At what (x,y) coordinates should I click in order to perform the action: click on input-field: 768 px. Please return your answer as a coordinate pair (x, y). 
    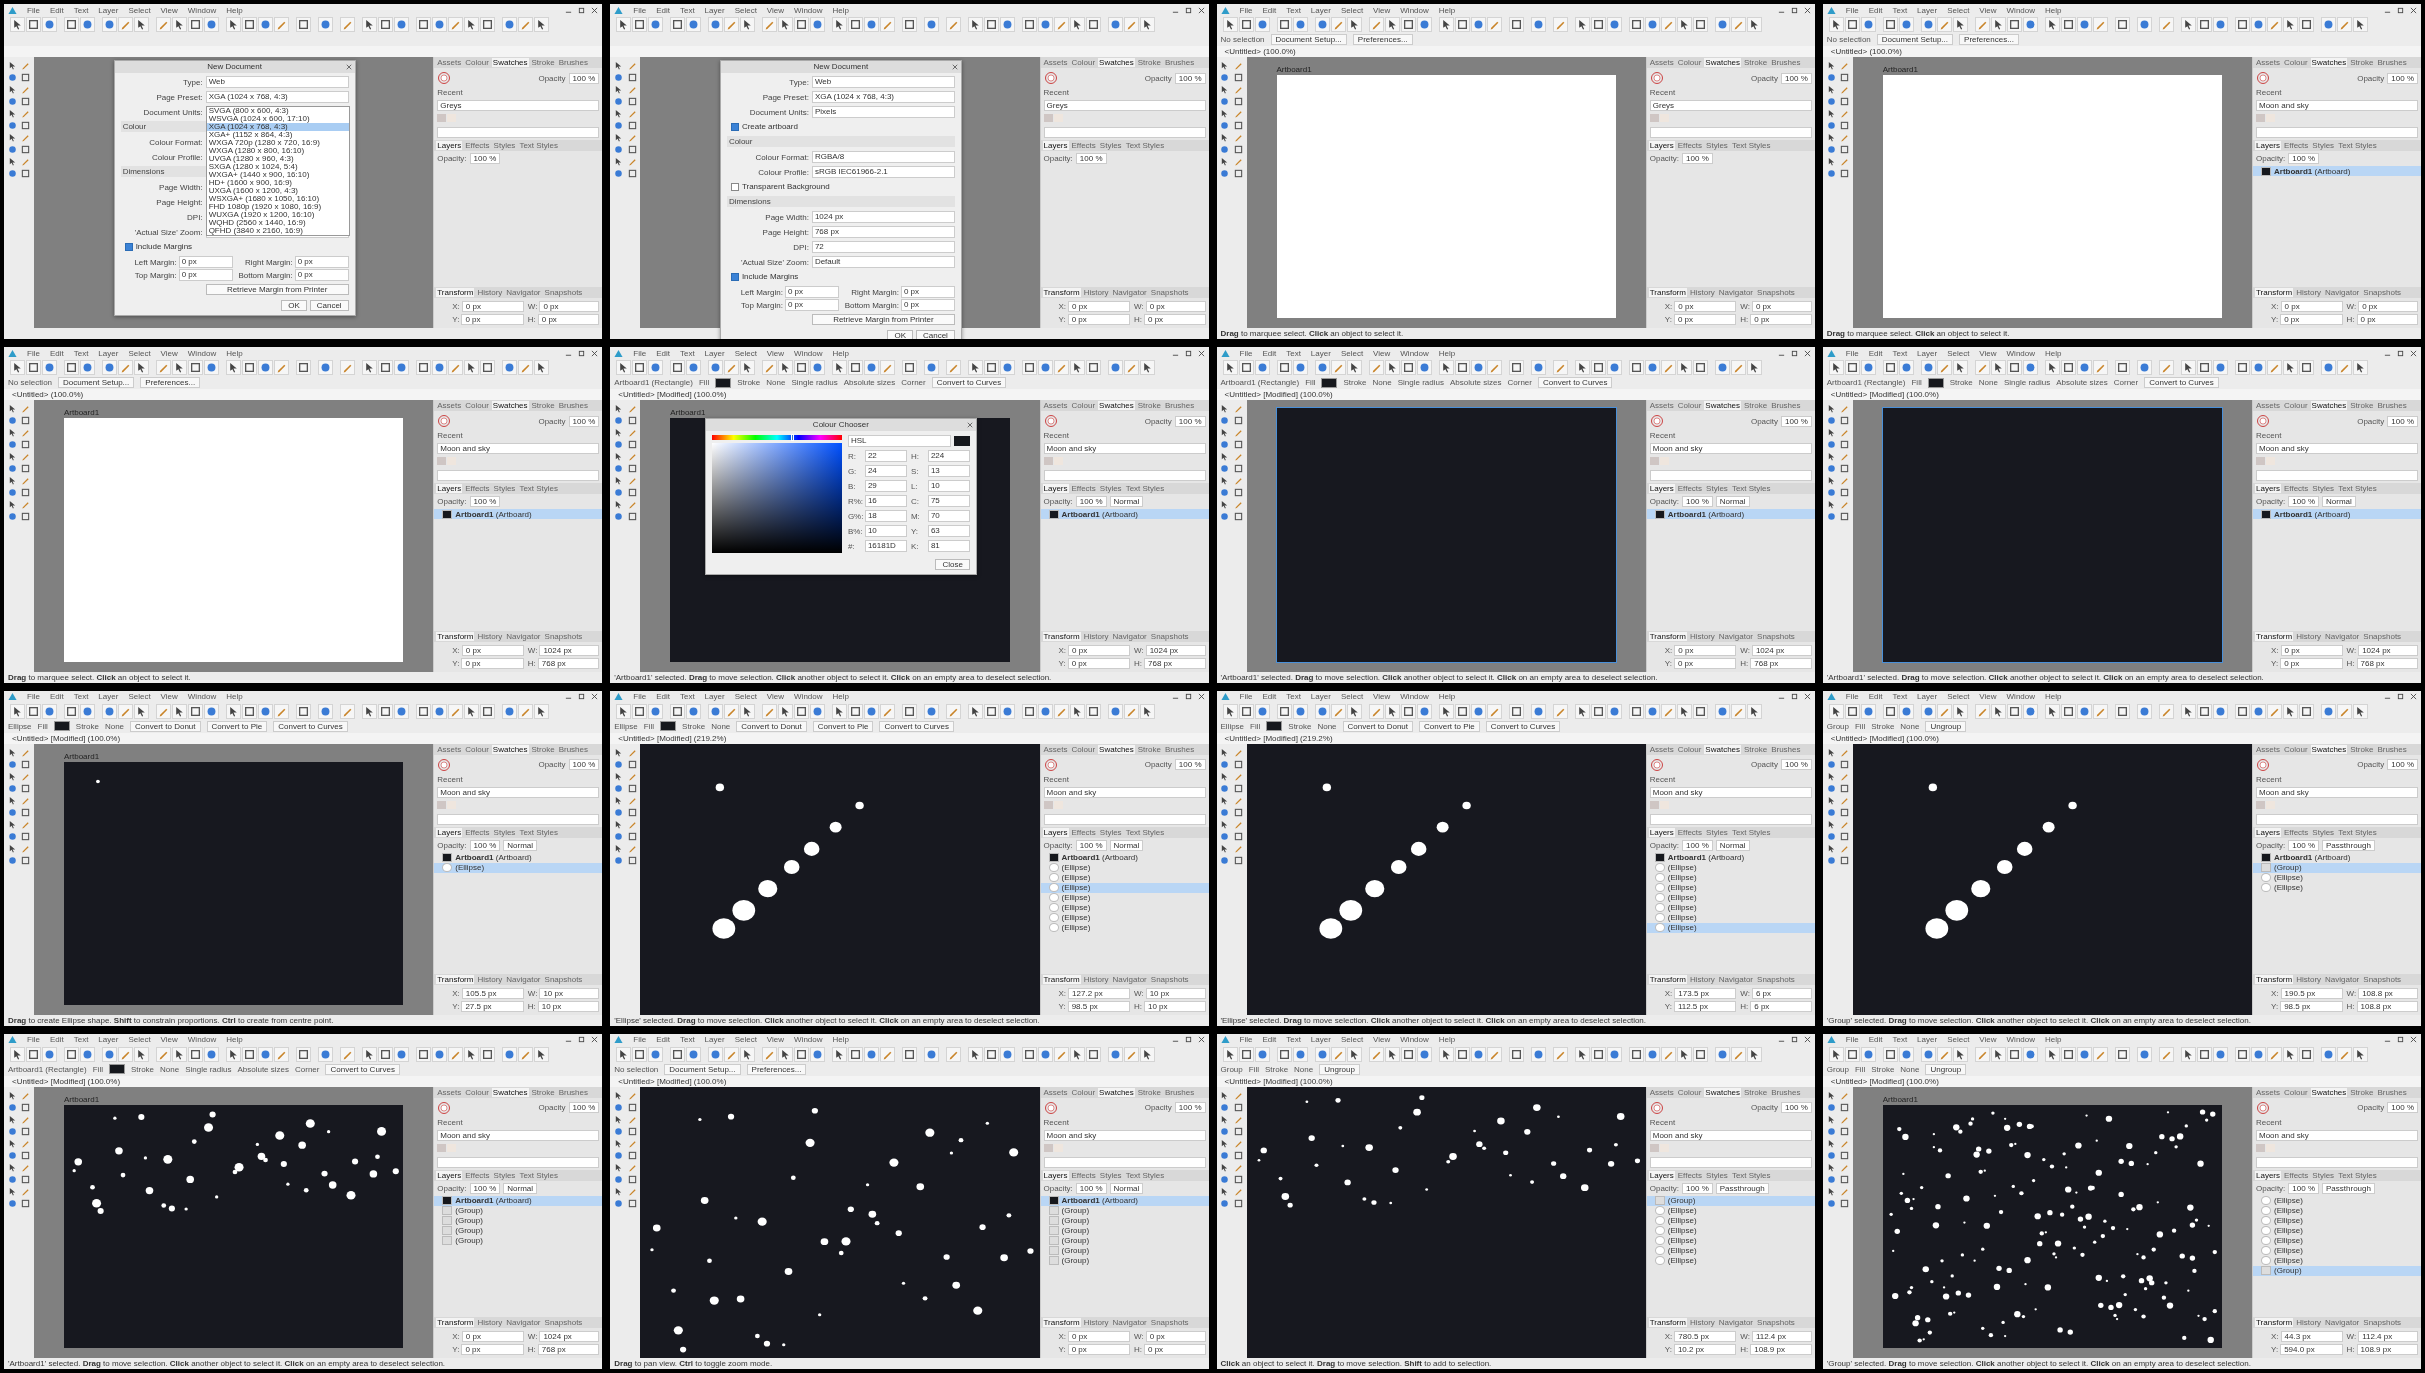
    Looking at the image, I should click on (1781, 663).